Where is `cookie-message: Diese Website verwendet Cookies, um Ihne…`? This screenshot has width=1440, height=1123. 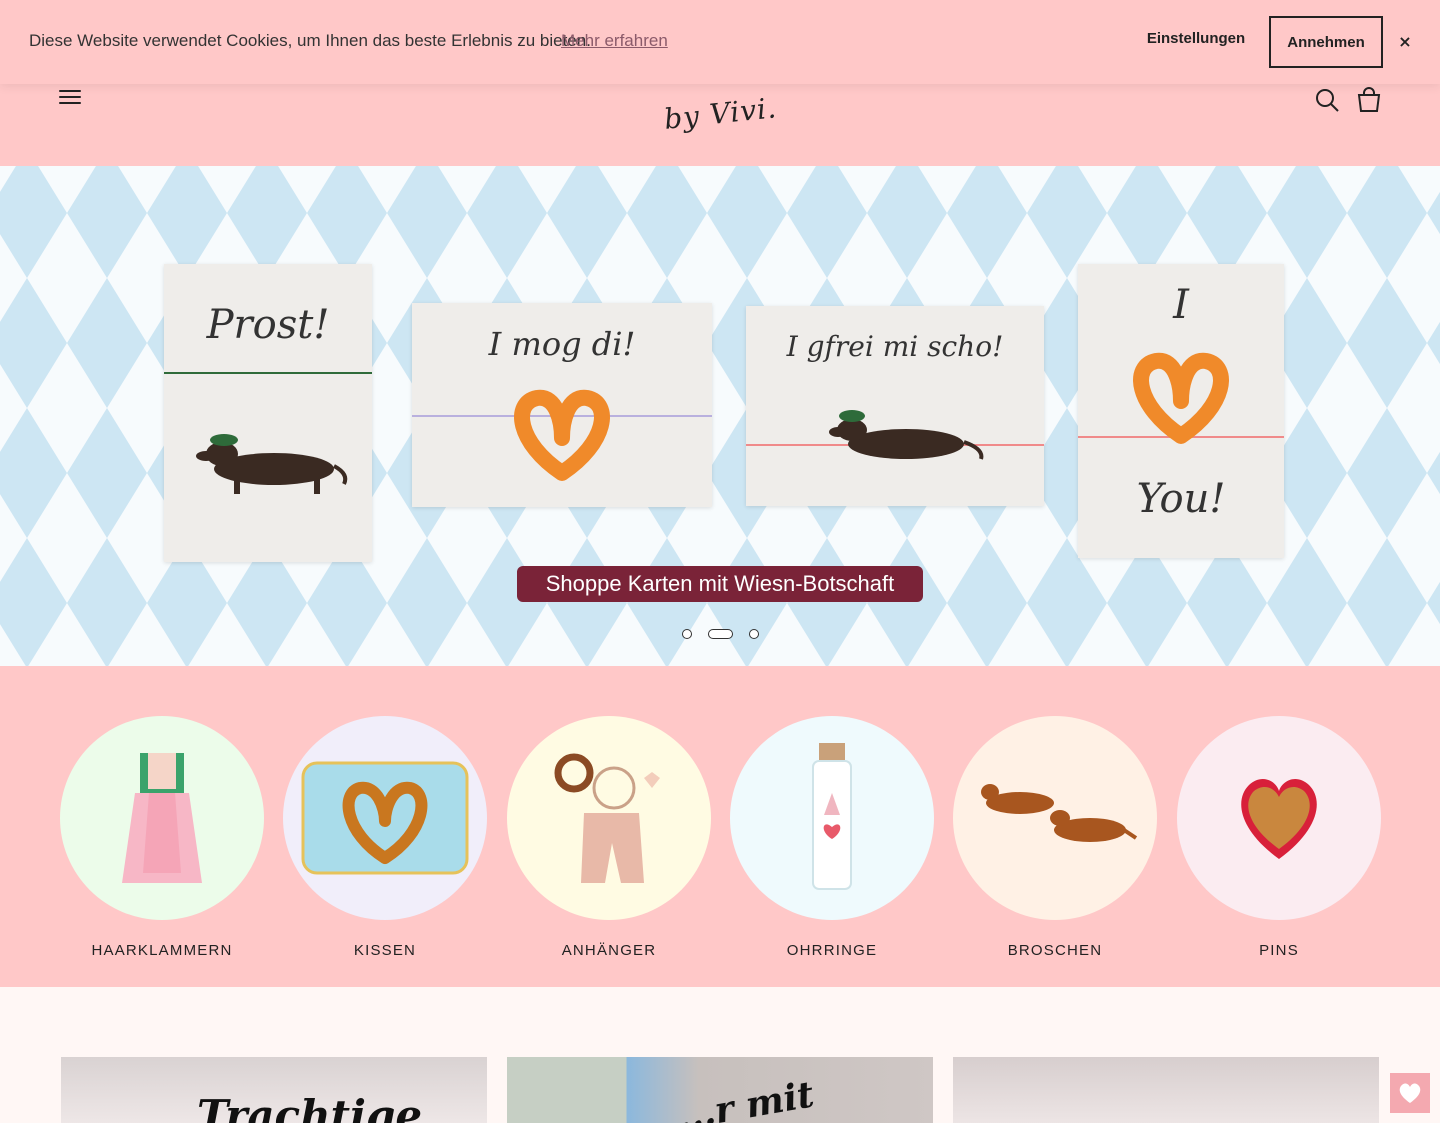 cookie-message: Diese Website verwendet Cookies, um Ihne… is located at coordinates (310, 40).